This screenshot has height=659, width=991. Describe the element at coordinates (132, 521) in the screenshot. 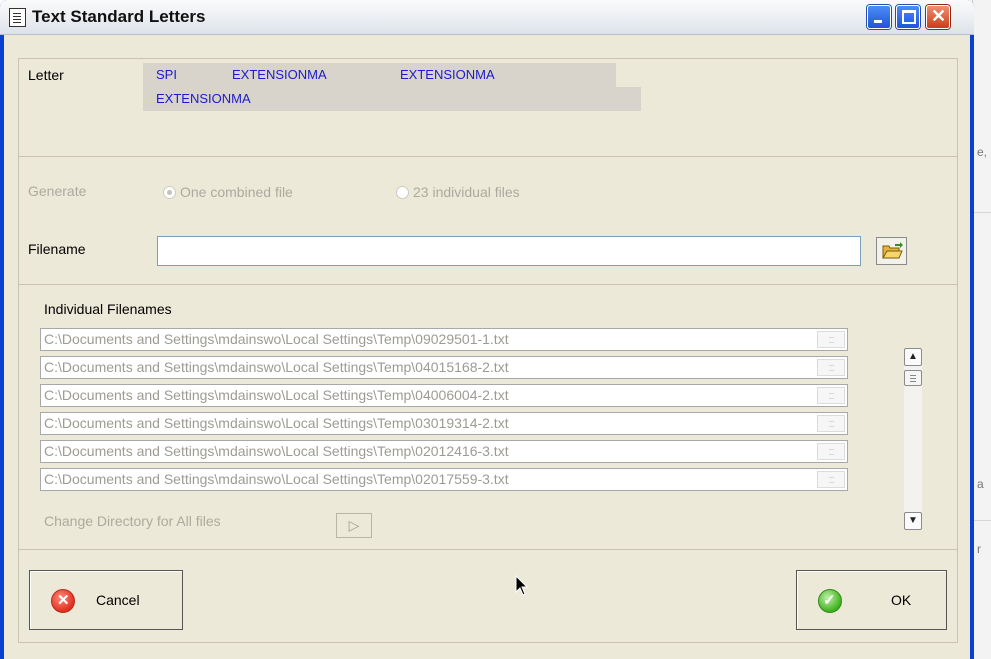

I see `change-directory-label: Change Directory for All files` at that location.